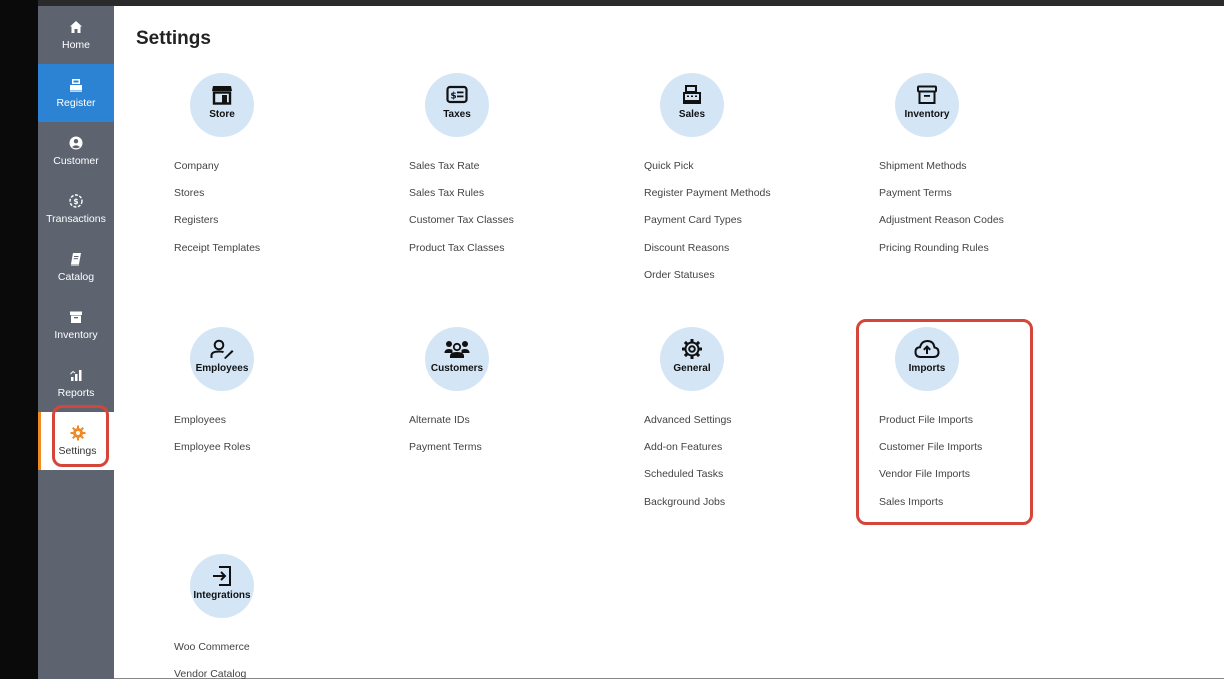 The width and height of the screenshot is (1224, 679). I want to click on sidebar-item-label: Catalog, so click(76, 277).